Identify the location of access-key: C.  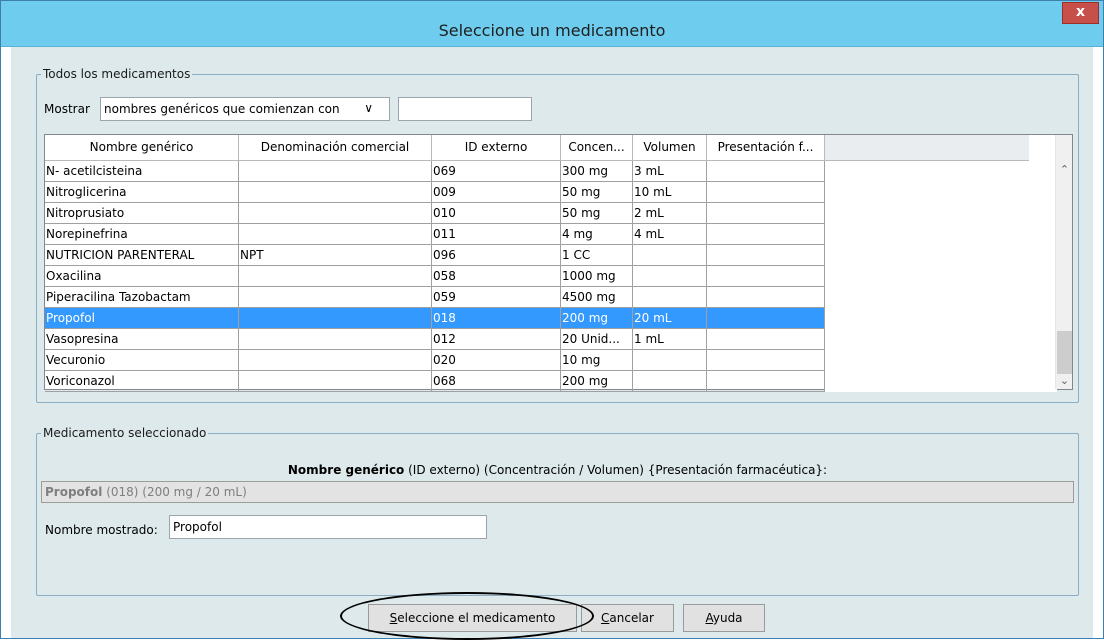
(605, 618).